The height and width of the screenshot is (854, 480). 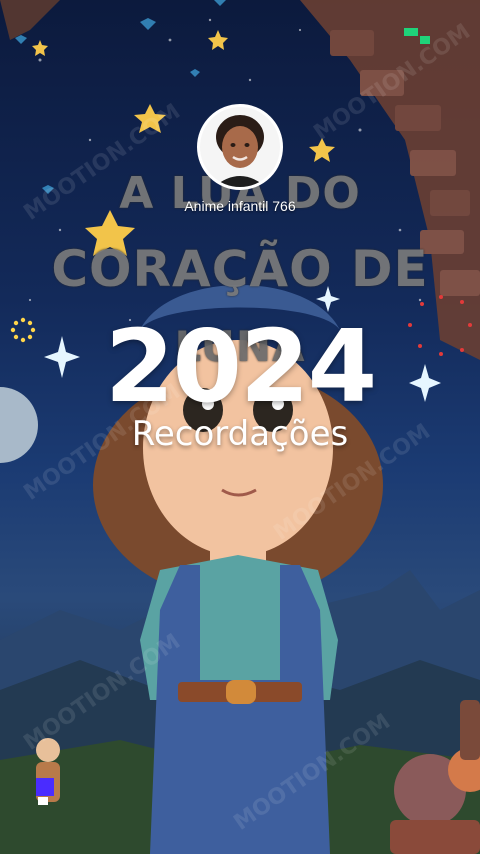 What do you see at coordinates (120, 97) in the screenshot?
I see `blue-gems` at bounding box center [120, 97].